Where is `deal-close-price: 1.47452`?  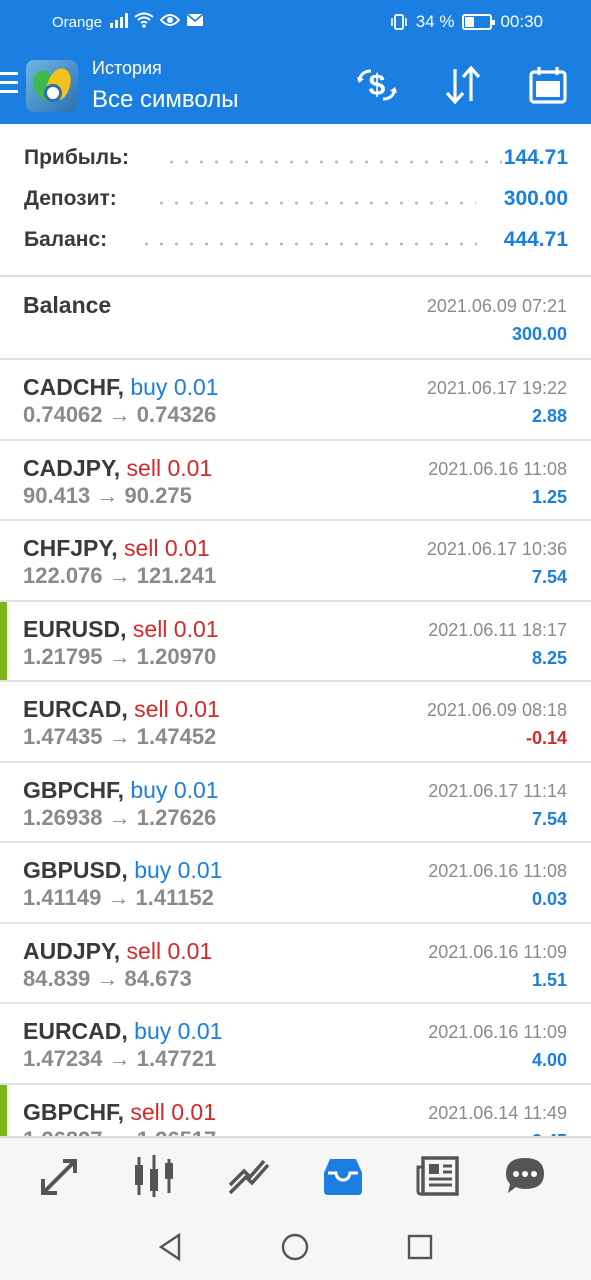
deal-close-price: 1.47452 is located at coordinates (176, 736).